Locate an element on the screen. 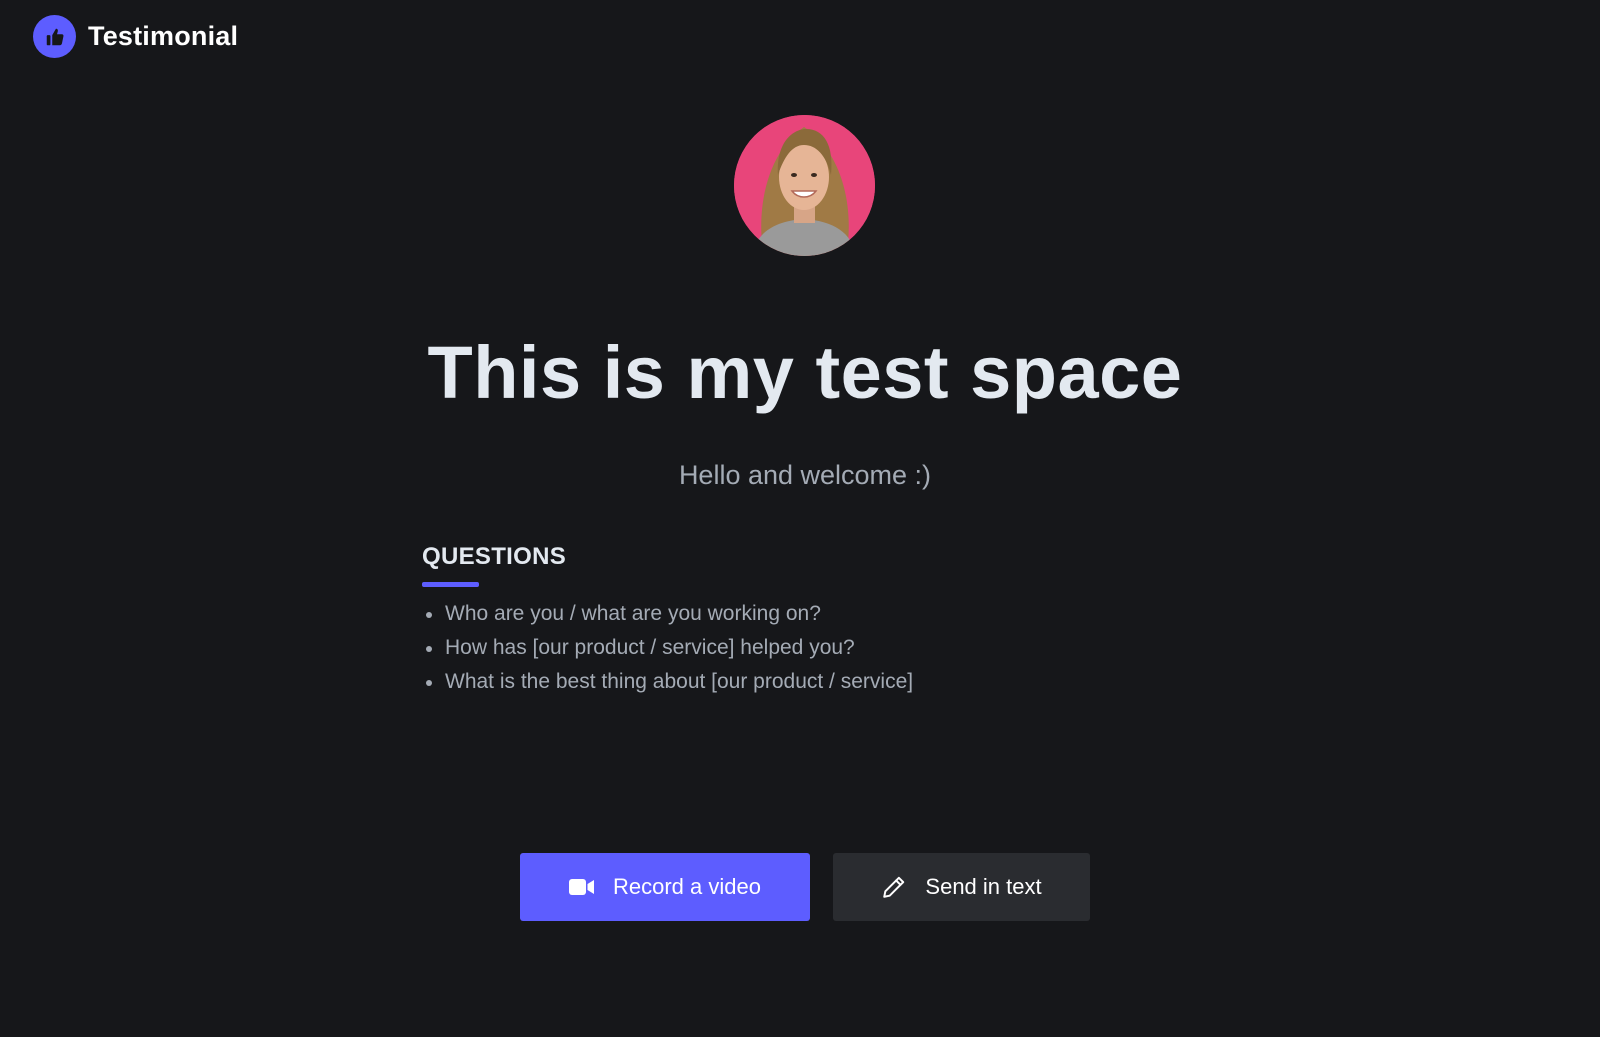 The image size is (1600, 1037). brand-name: Testimonial is located at coordinates (163, 36).